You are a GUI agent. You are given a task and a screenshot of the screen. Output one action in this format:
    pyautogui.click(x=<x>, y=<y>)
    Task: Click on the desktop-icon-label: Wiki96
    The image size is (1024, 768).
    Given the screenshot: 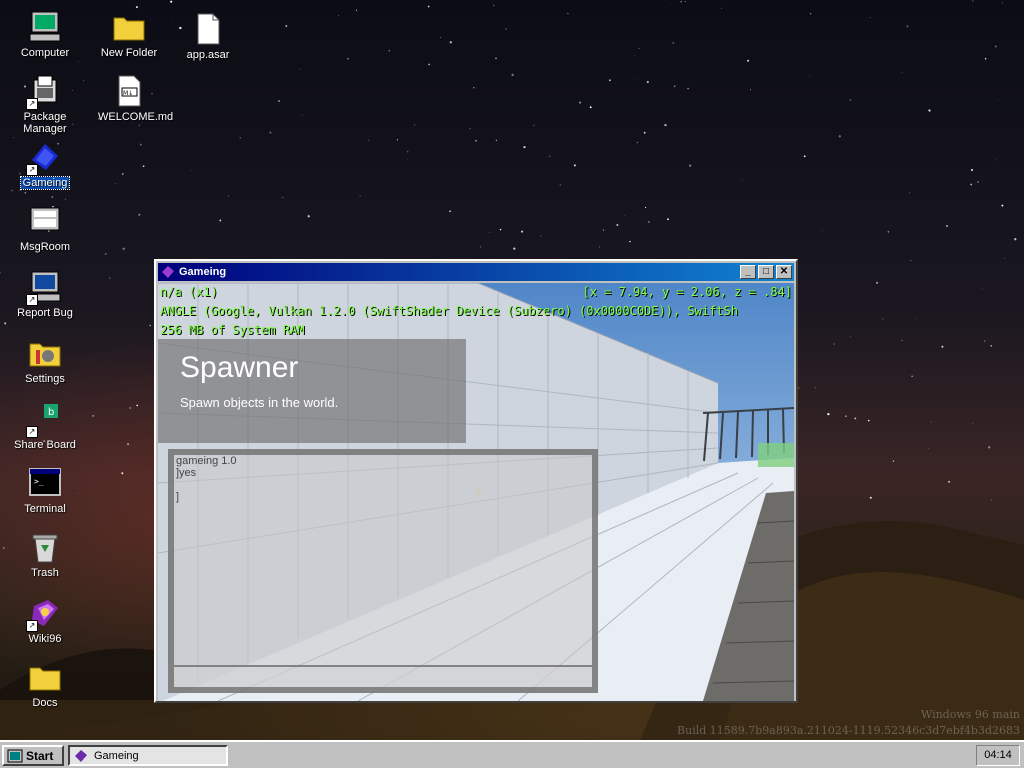 What is the action you would take?
    pyautogui.click(x=45, y=639)
    